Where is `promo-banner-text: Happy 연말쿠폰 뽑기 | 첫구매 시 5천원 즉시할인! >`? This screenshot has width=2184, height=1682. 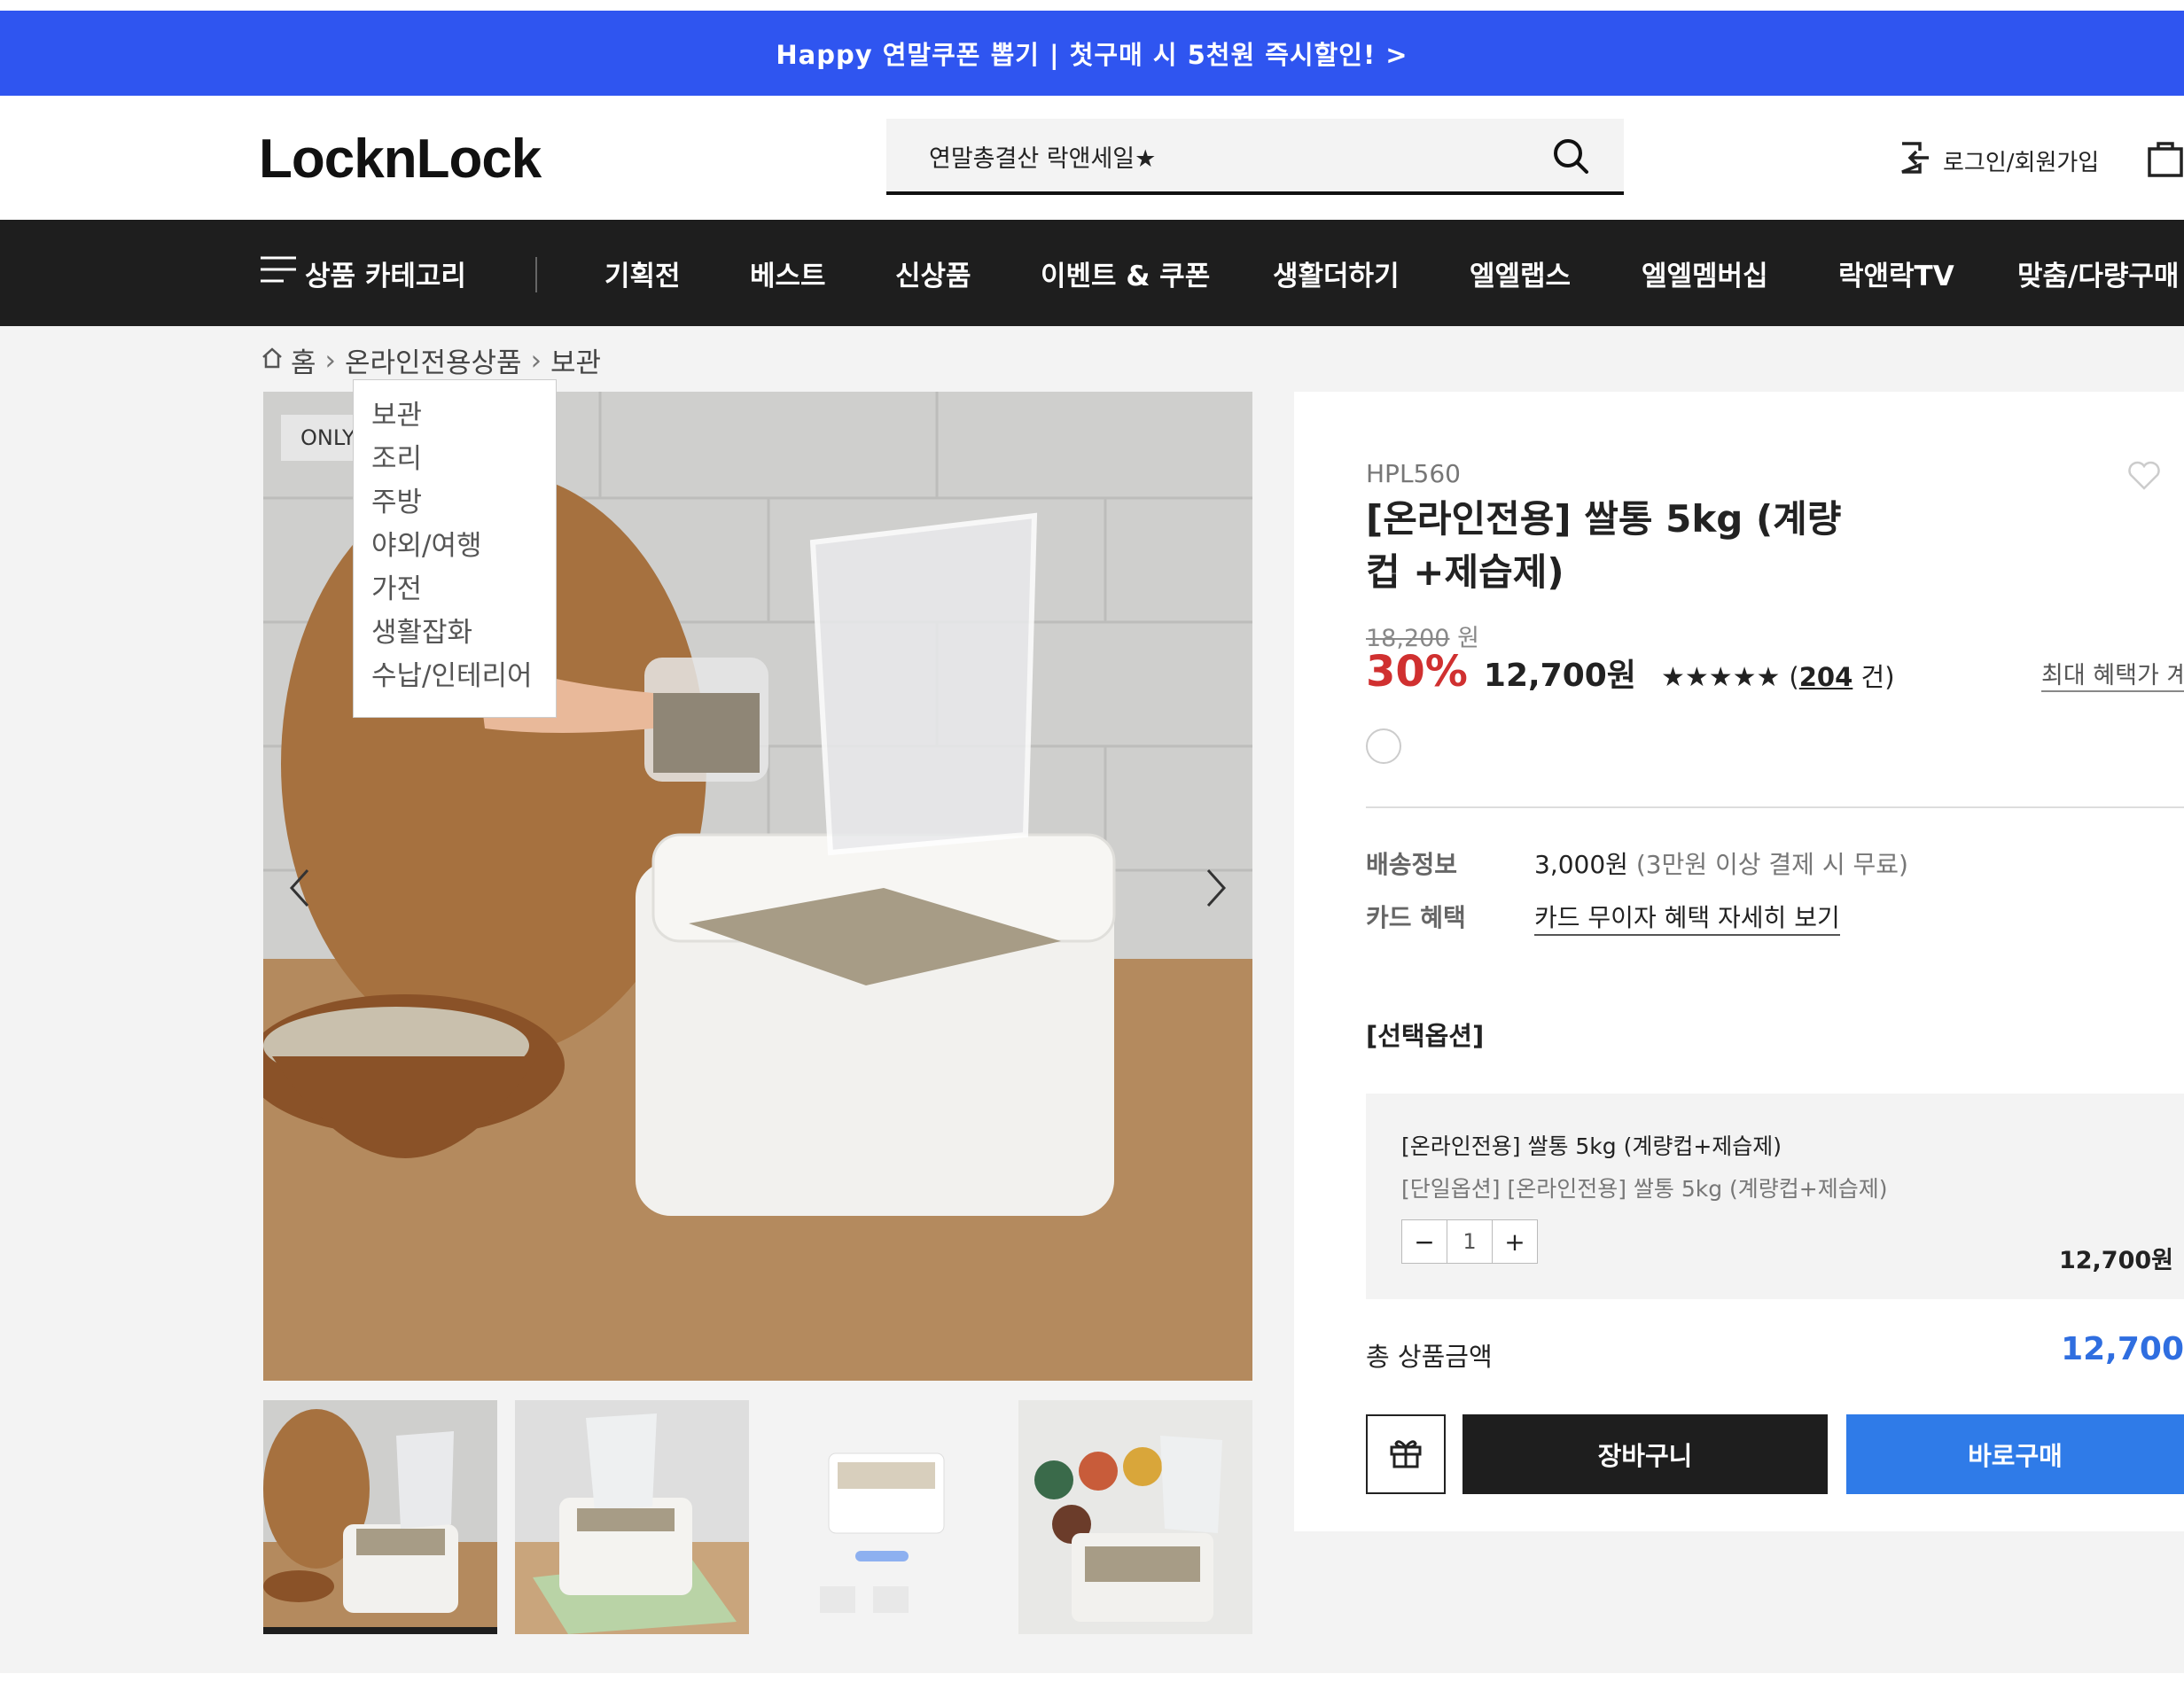 promo-banner-text: Happy 연말쿠폰 뽑기 | 첫구매 시 5천원 즉시할인! > is located at coordinates (1092, 53).